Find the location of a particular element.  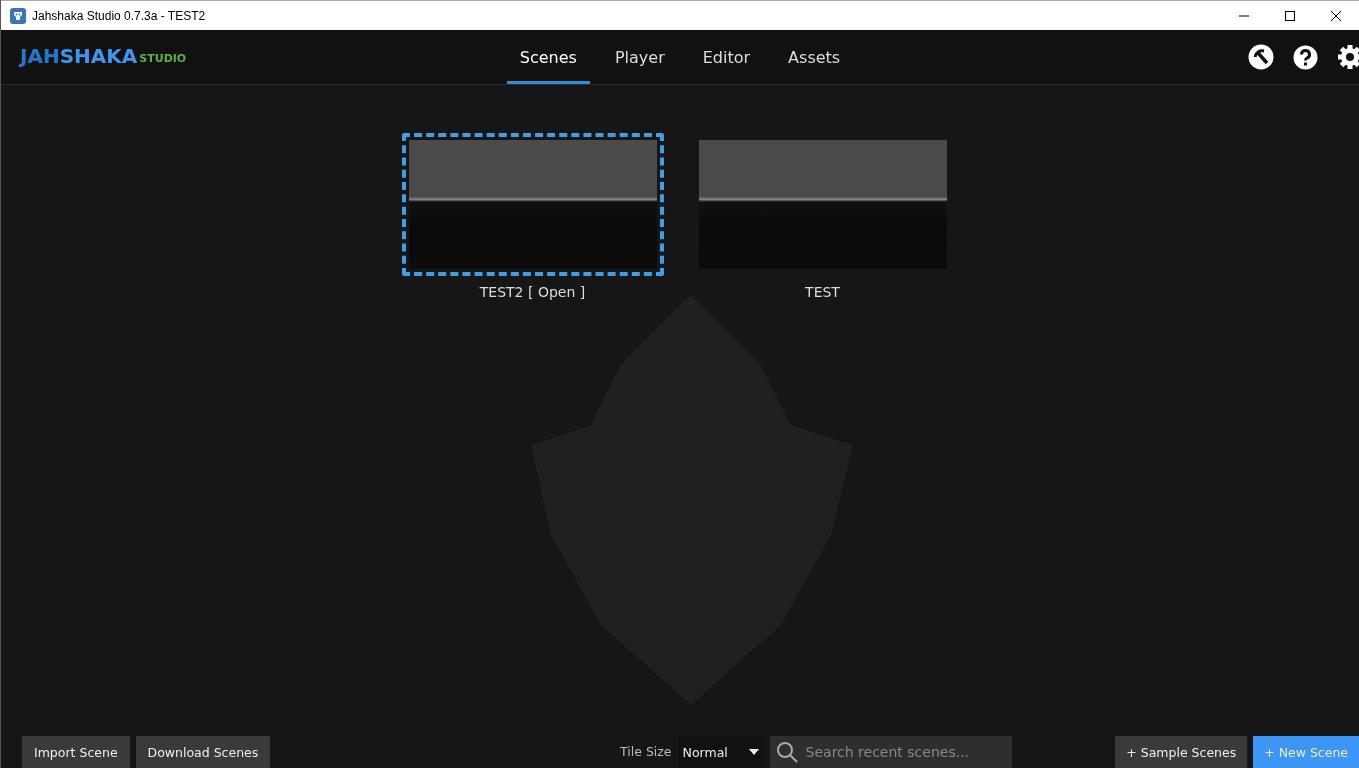

close-icon is located at coordinates (1336, 15).